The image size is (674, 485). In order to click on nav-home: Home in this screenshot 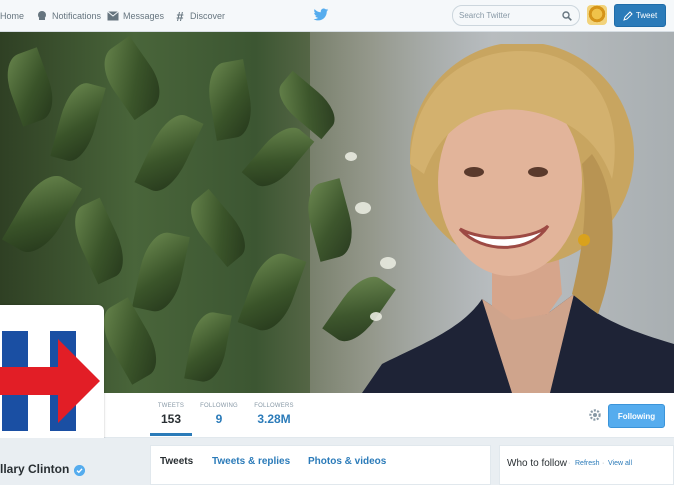, I will do `click(12, 16)`.